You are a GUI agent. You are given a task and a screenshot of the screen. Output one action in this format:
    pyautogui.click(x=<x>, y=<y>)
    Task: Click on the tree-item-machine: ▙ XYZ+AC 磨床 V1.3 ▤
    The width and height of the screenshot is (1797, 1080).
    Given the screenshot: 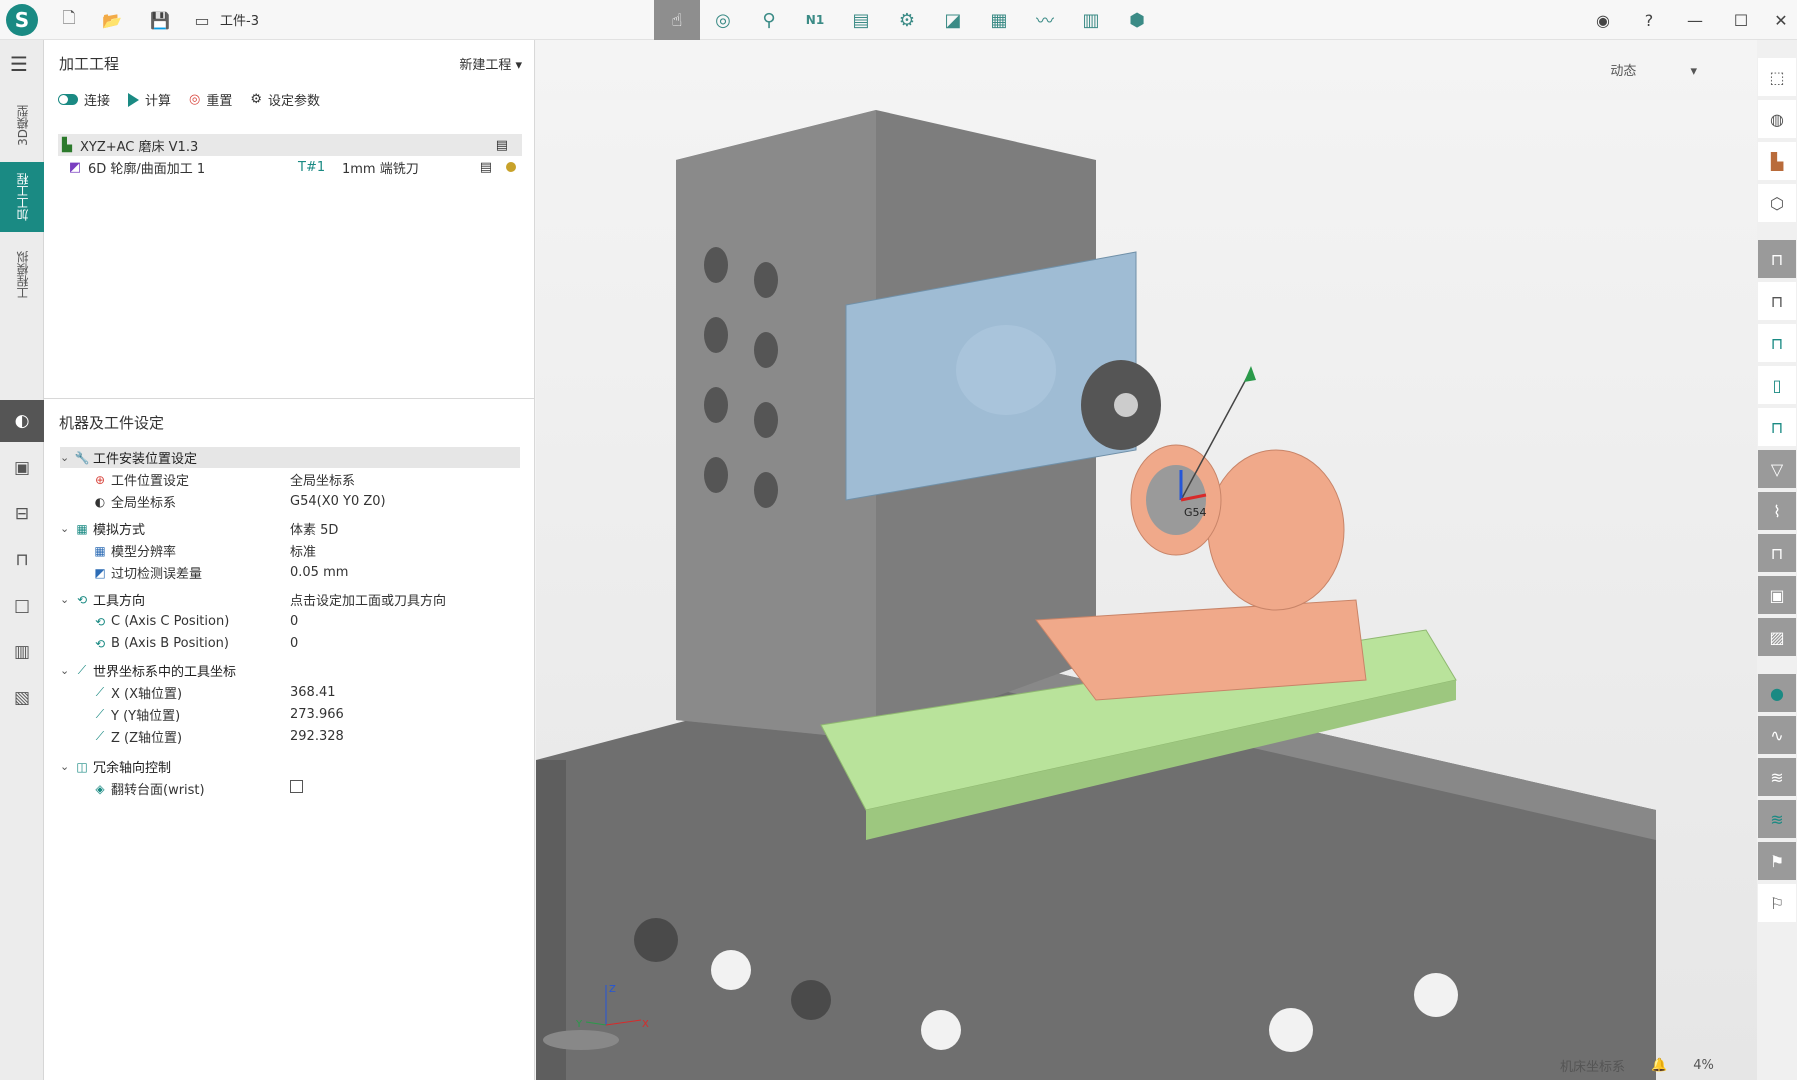 What is the action you would take?
    pyautogui.click(x=290, y=145)
    